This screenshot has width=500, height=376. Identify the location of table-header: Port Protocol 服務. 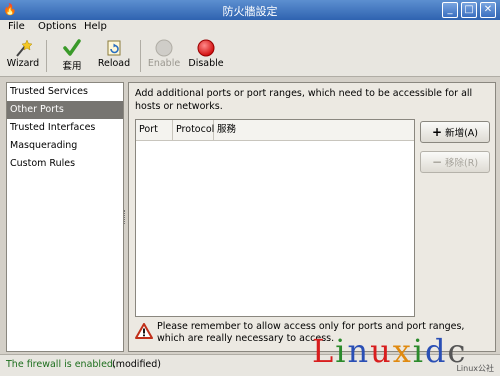
(275, 130).